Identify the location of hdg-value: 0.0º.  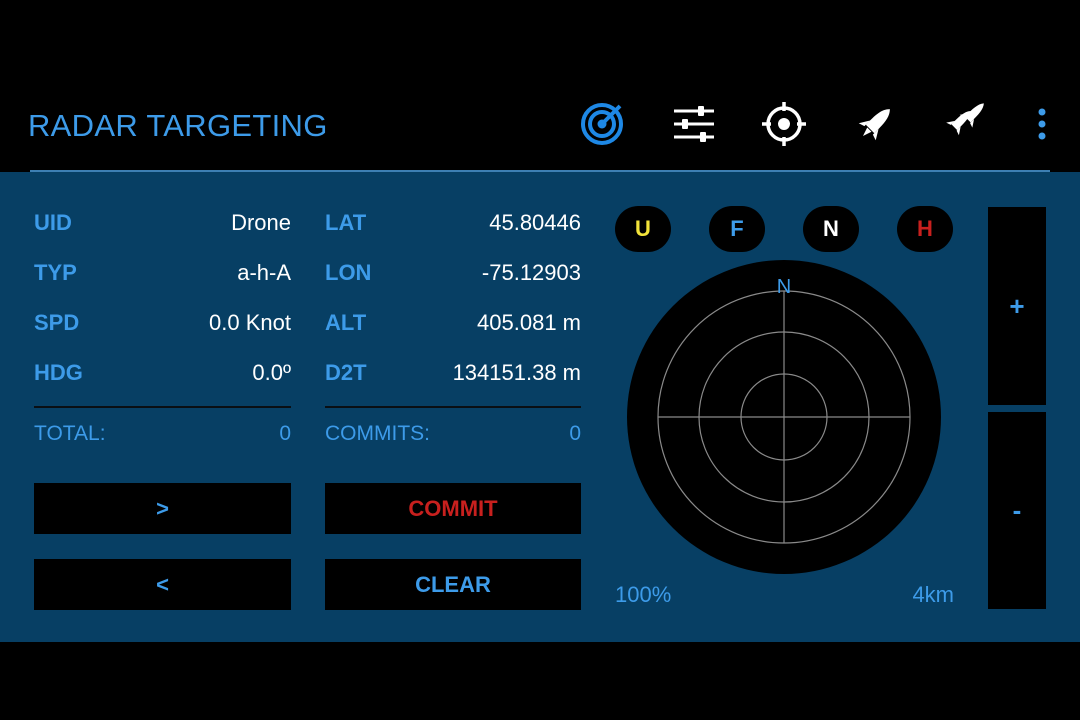
(271, 372).